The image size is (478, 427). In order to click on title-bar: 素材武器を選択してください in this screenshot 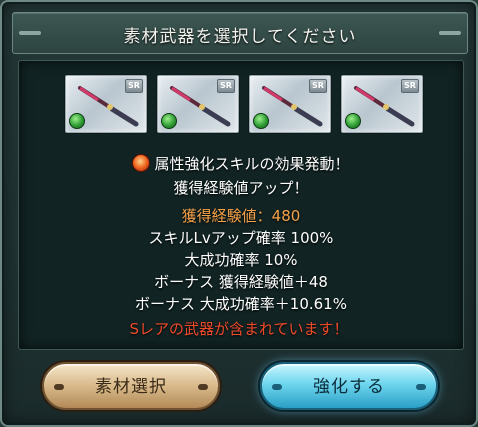, I will do `click(240, 33)`.